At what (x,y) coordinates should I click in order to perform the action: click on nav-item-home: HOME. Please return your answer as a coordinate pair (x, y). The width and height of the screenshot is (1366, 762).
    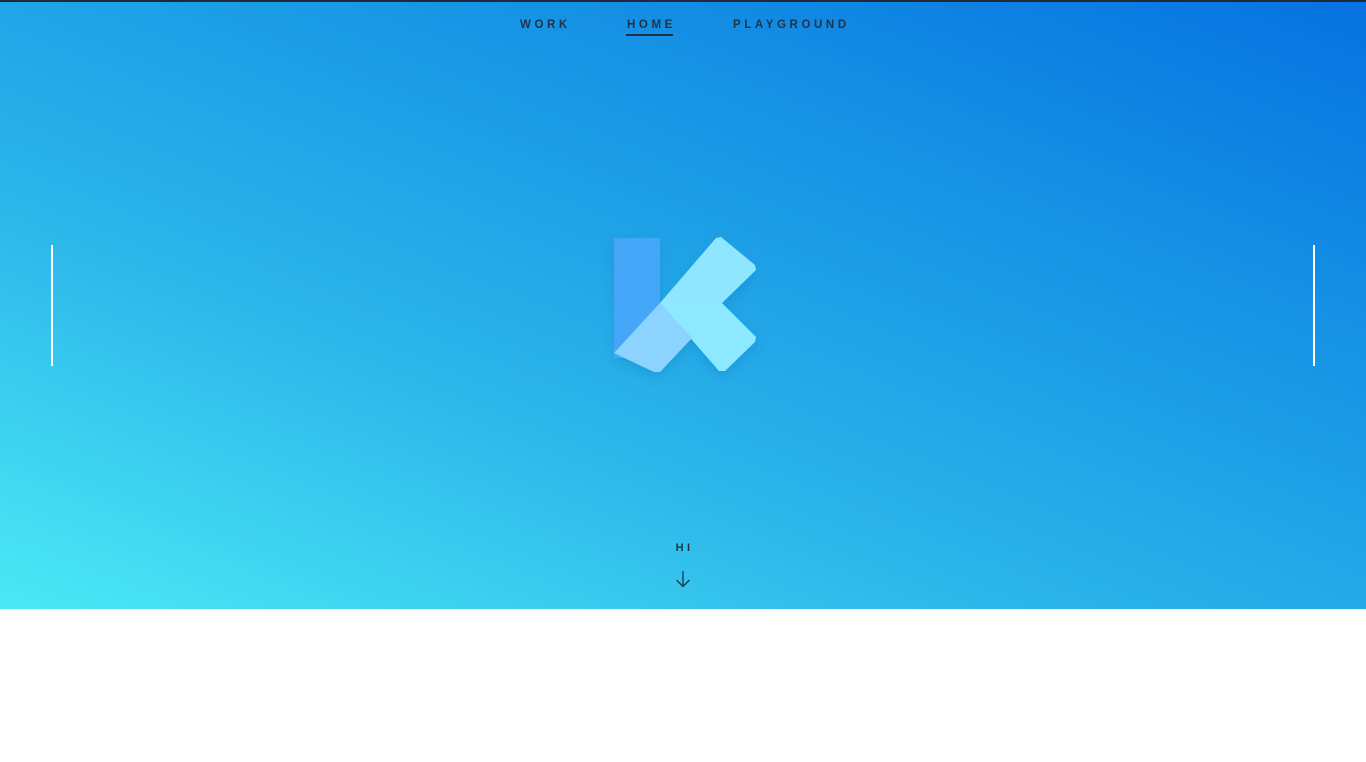
    Looking at the image, I should click on (651, 25).